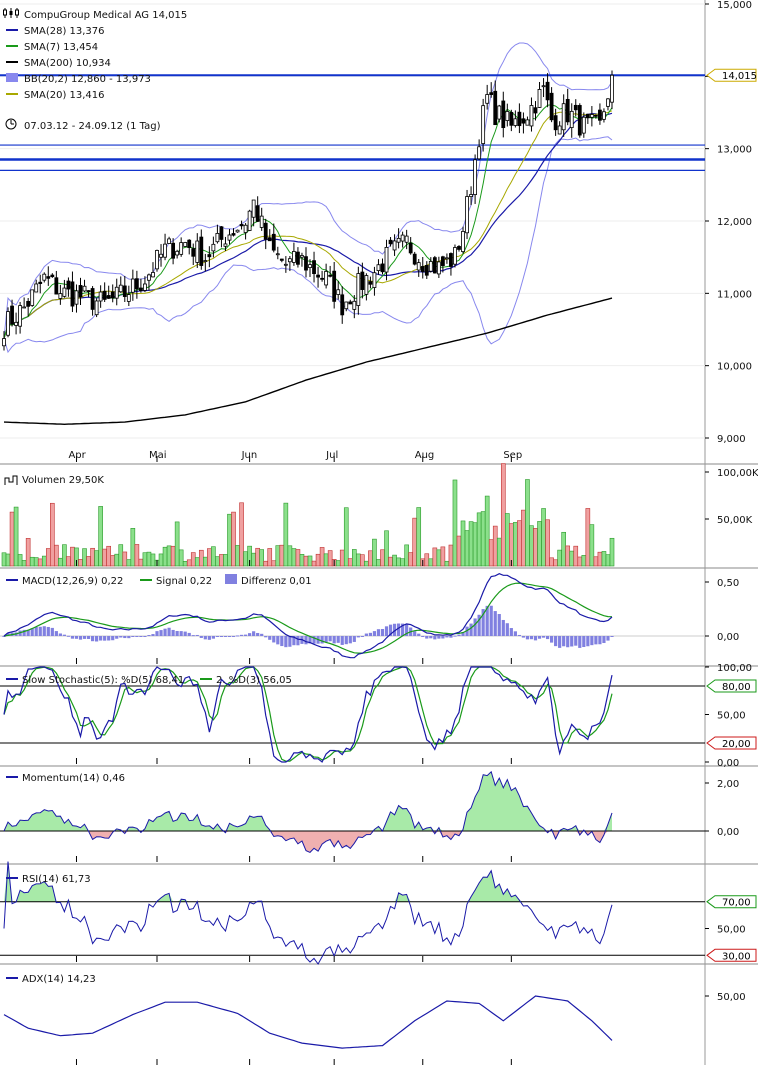  Describe the element at coordinates (736, 744) in the screenshot. I see `value-tag-text: 20,00` at that location.